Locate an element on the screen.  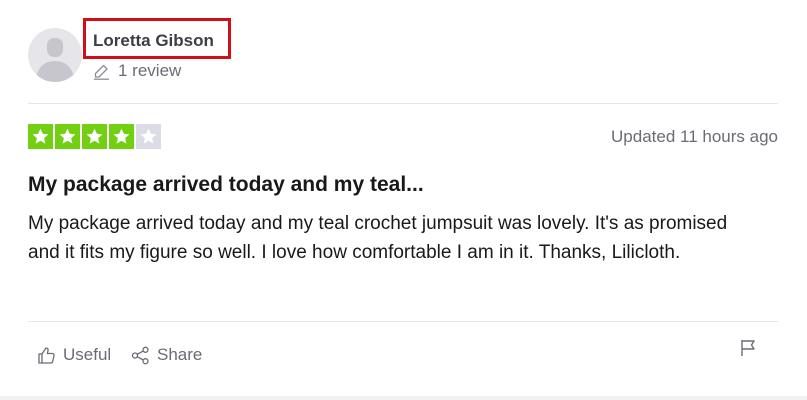
reviewer-review-count: 1 review is located at coordinates (137, 71).